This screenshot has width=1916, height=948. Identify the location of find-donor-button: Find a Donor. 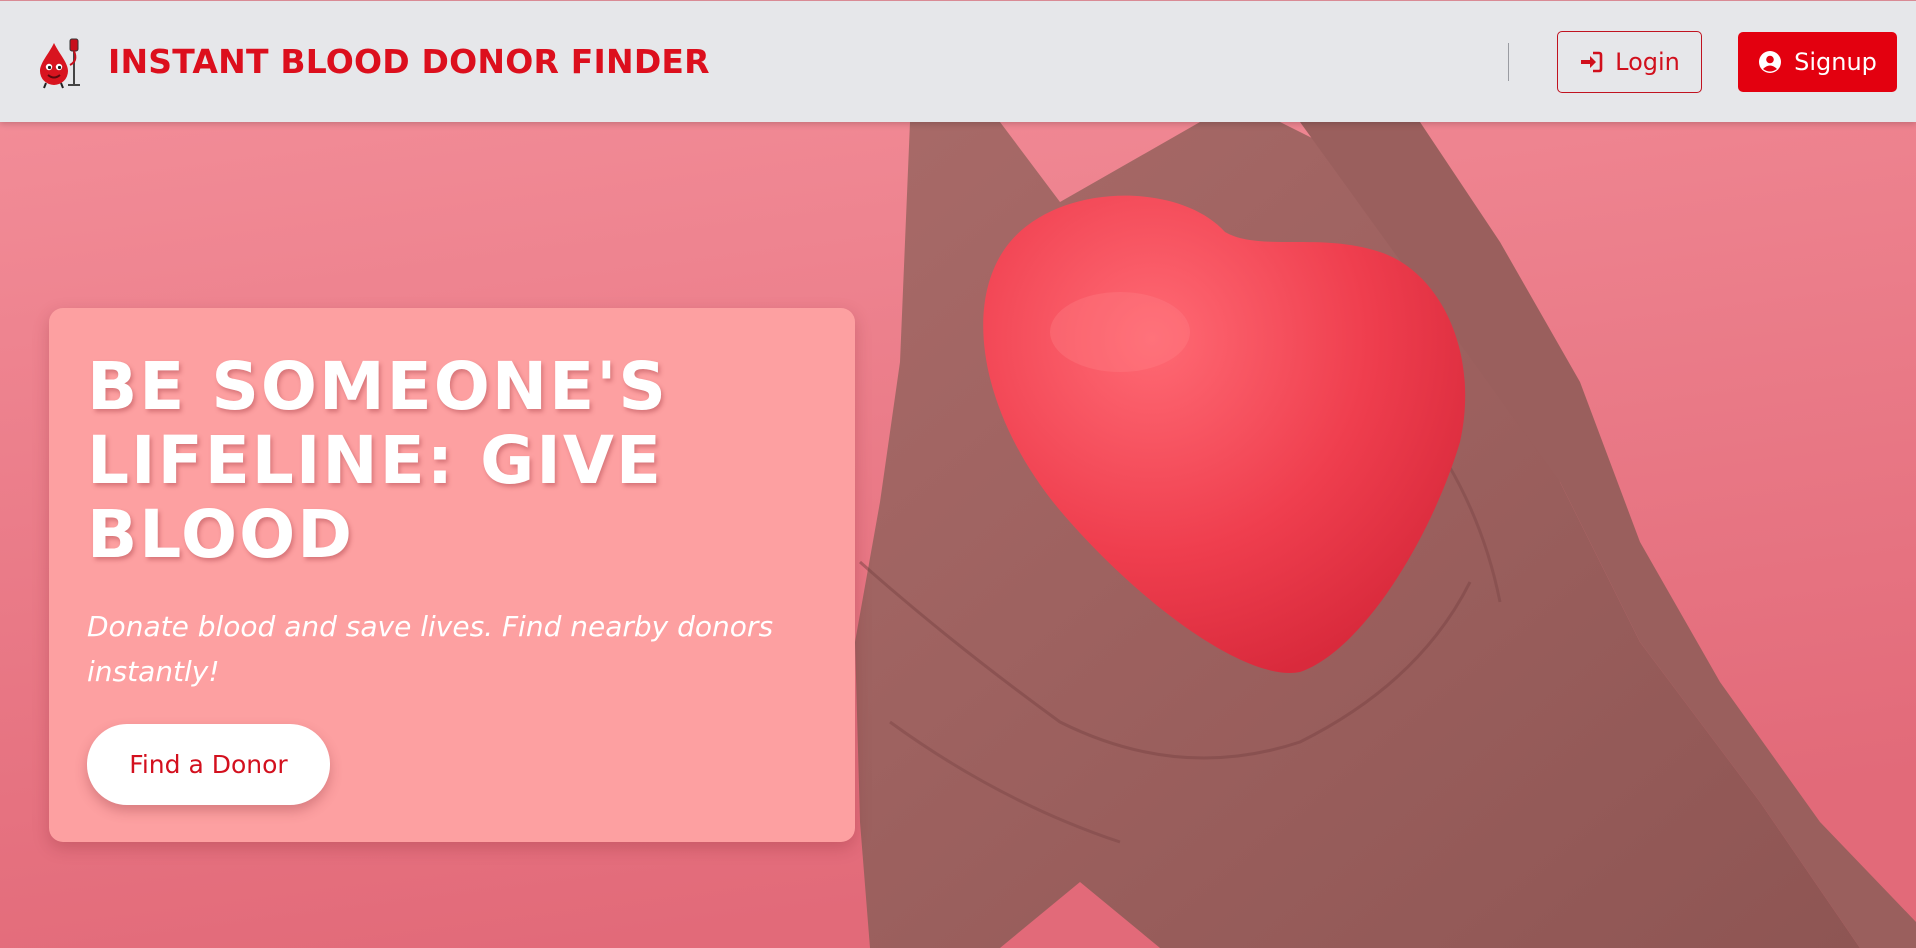
(208, 764).